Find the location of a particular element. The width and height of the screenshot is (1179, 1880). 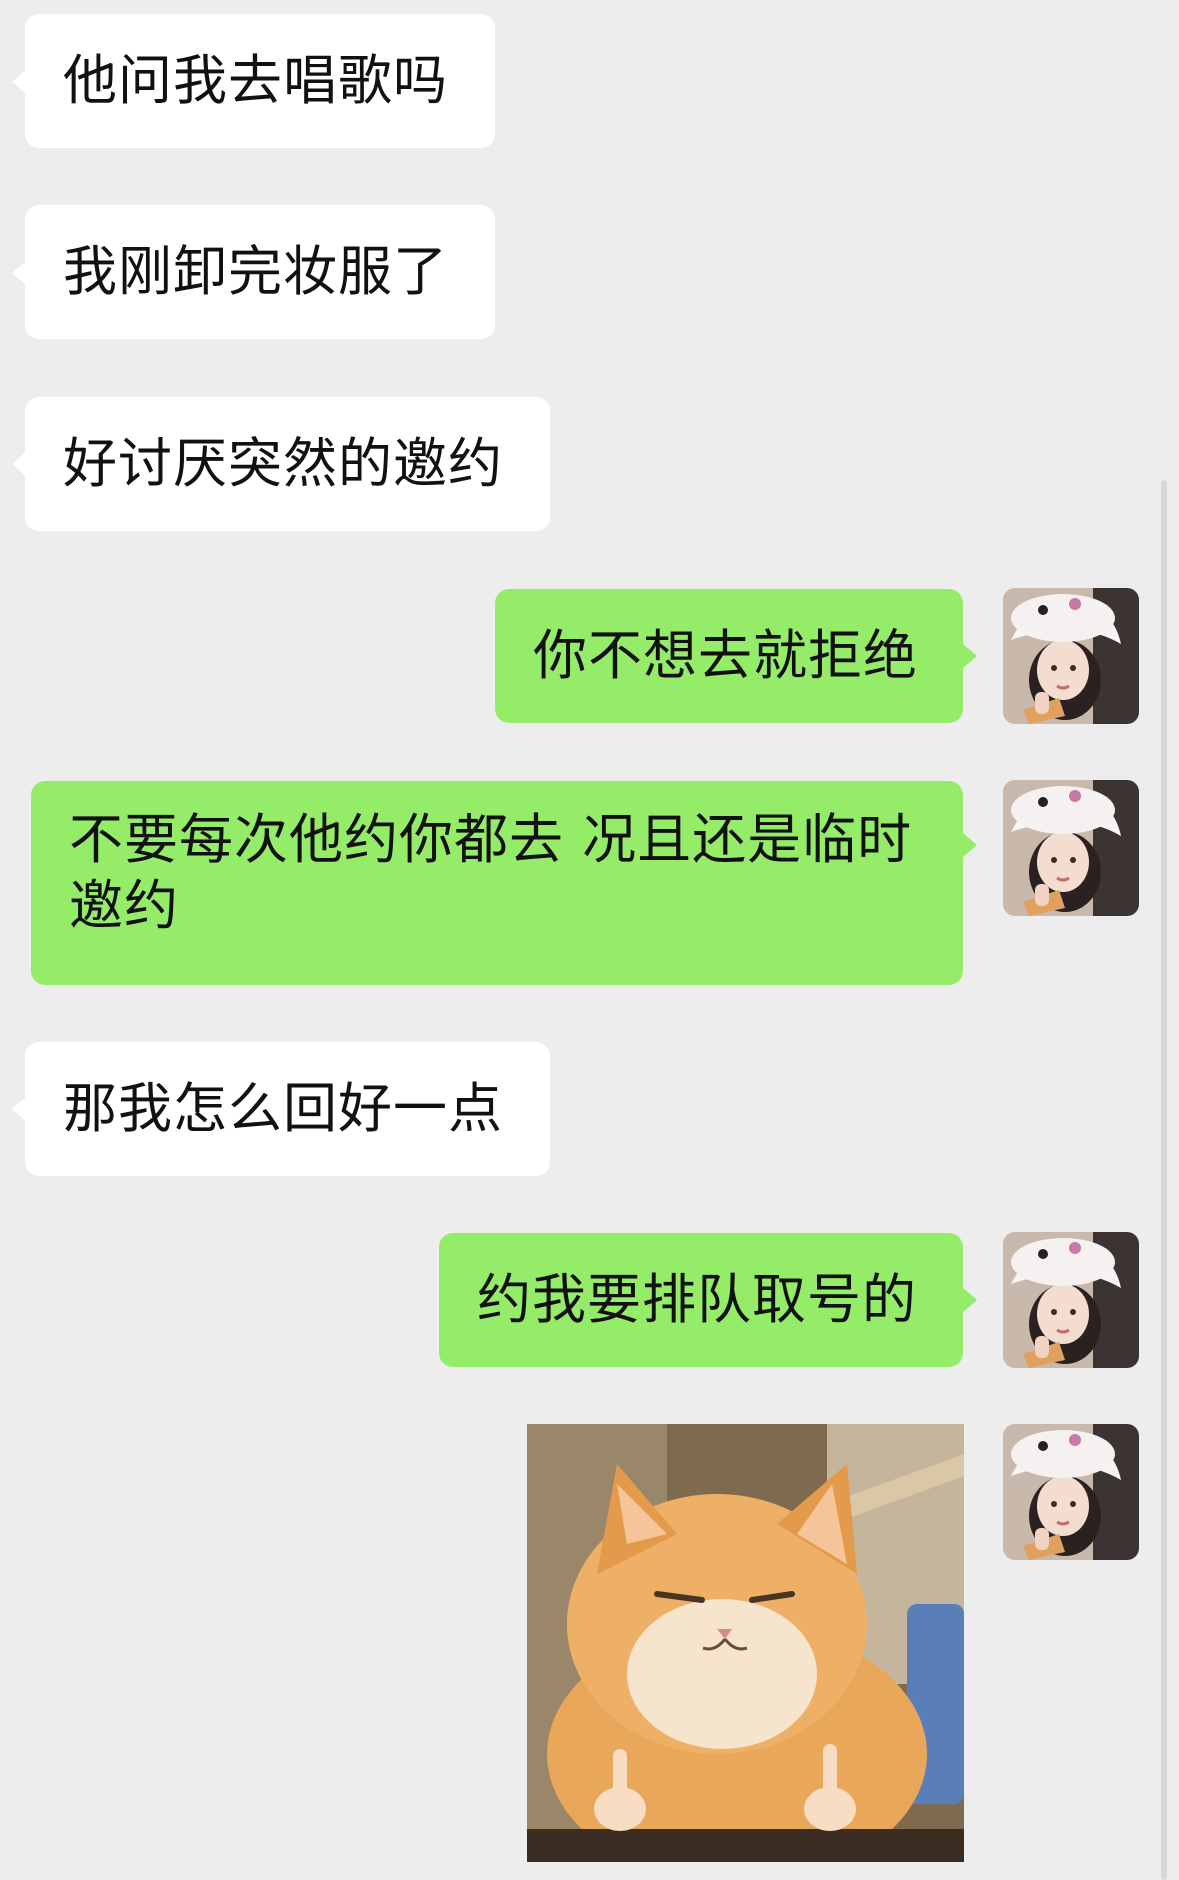

incoming-message-bubble: 好讨厌突然的邀约 is located at coordinates (287, 464).